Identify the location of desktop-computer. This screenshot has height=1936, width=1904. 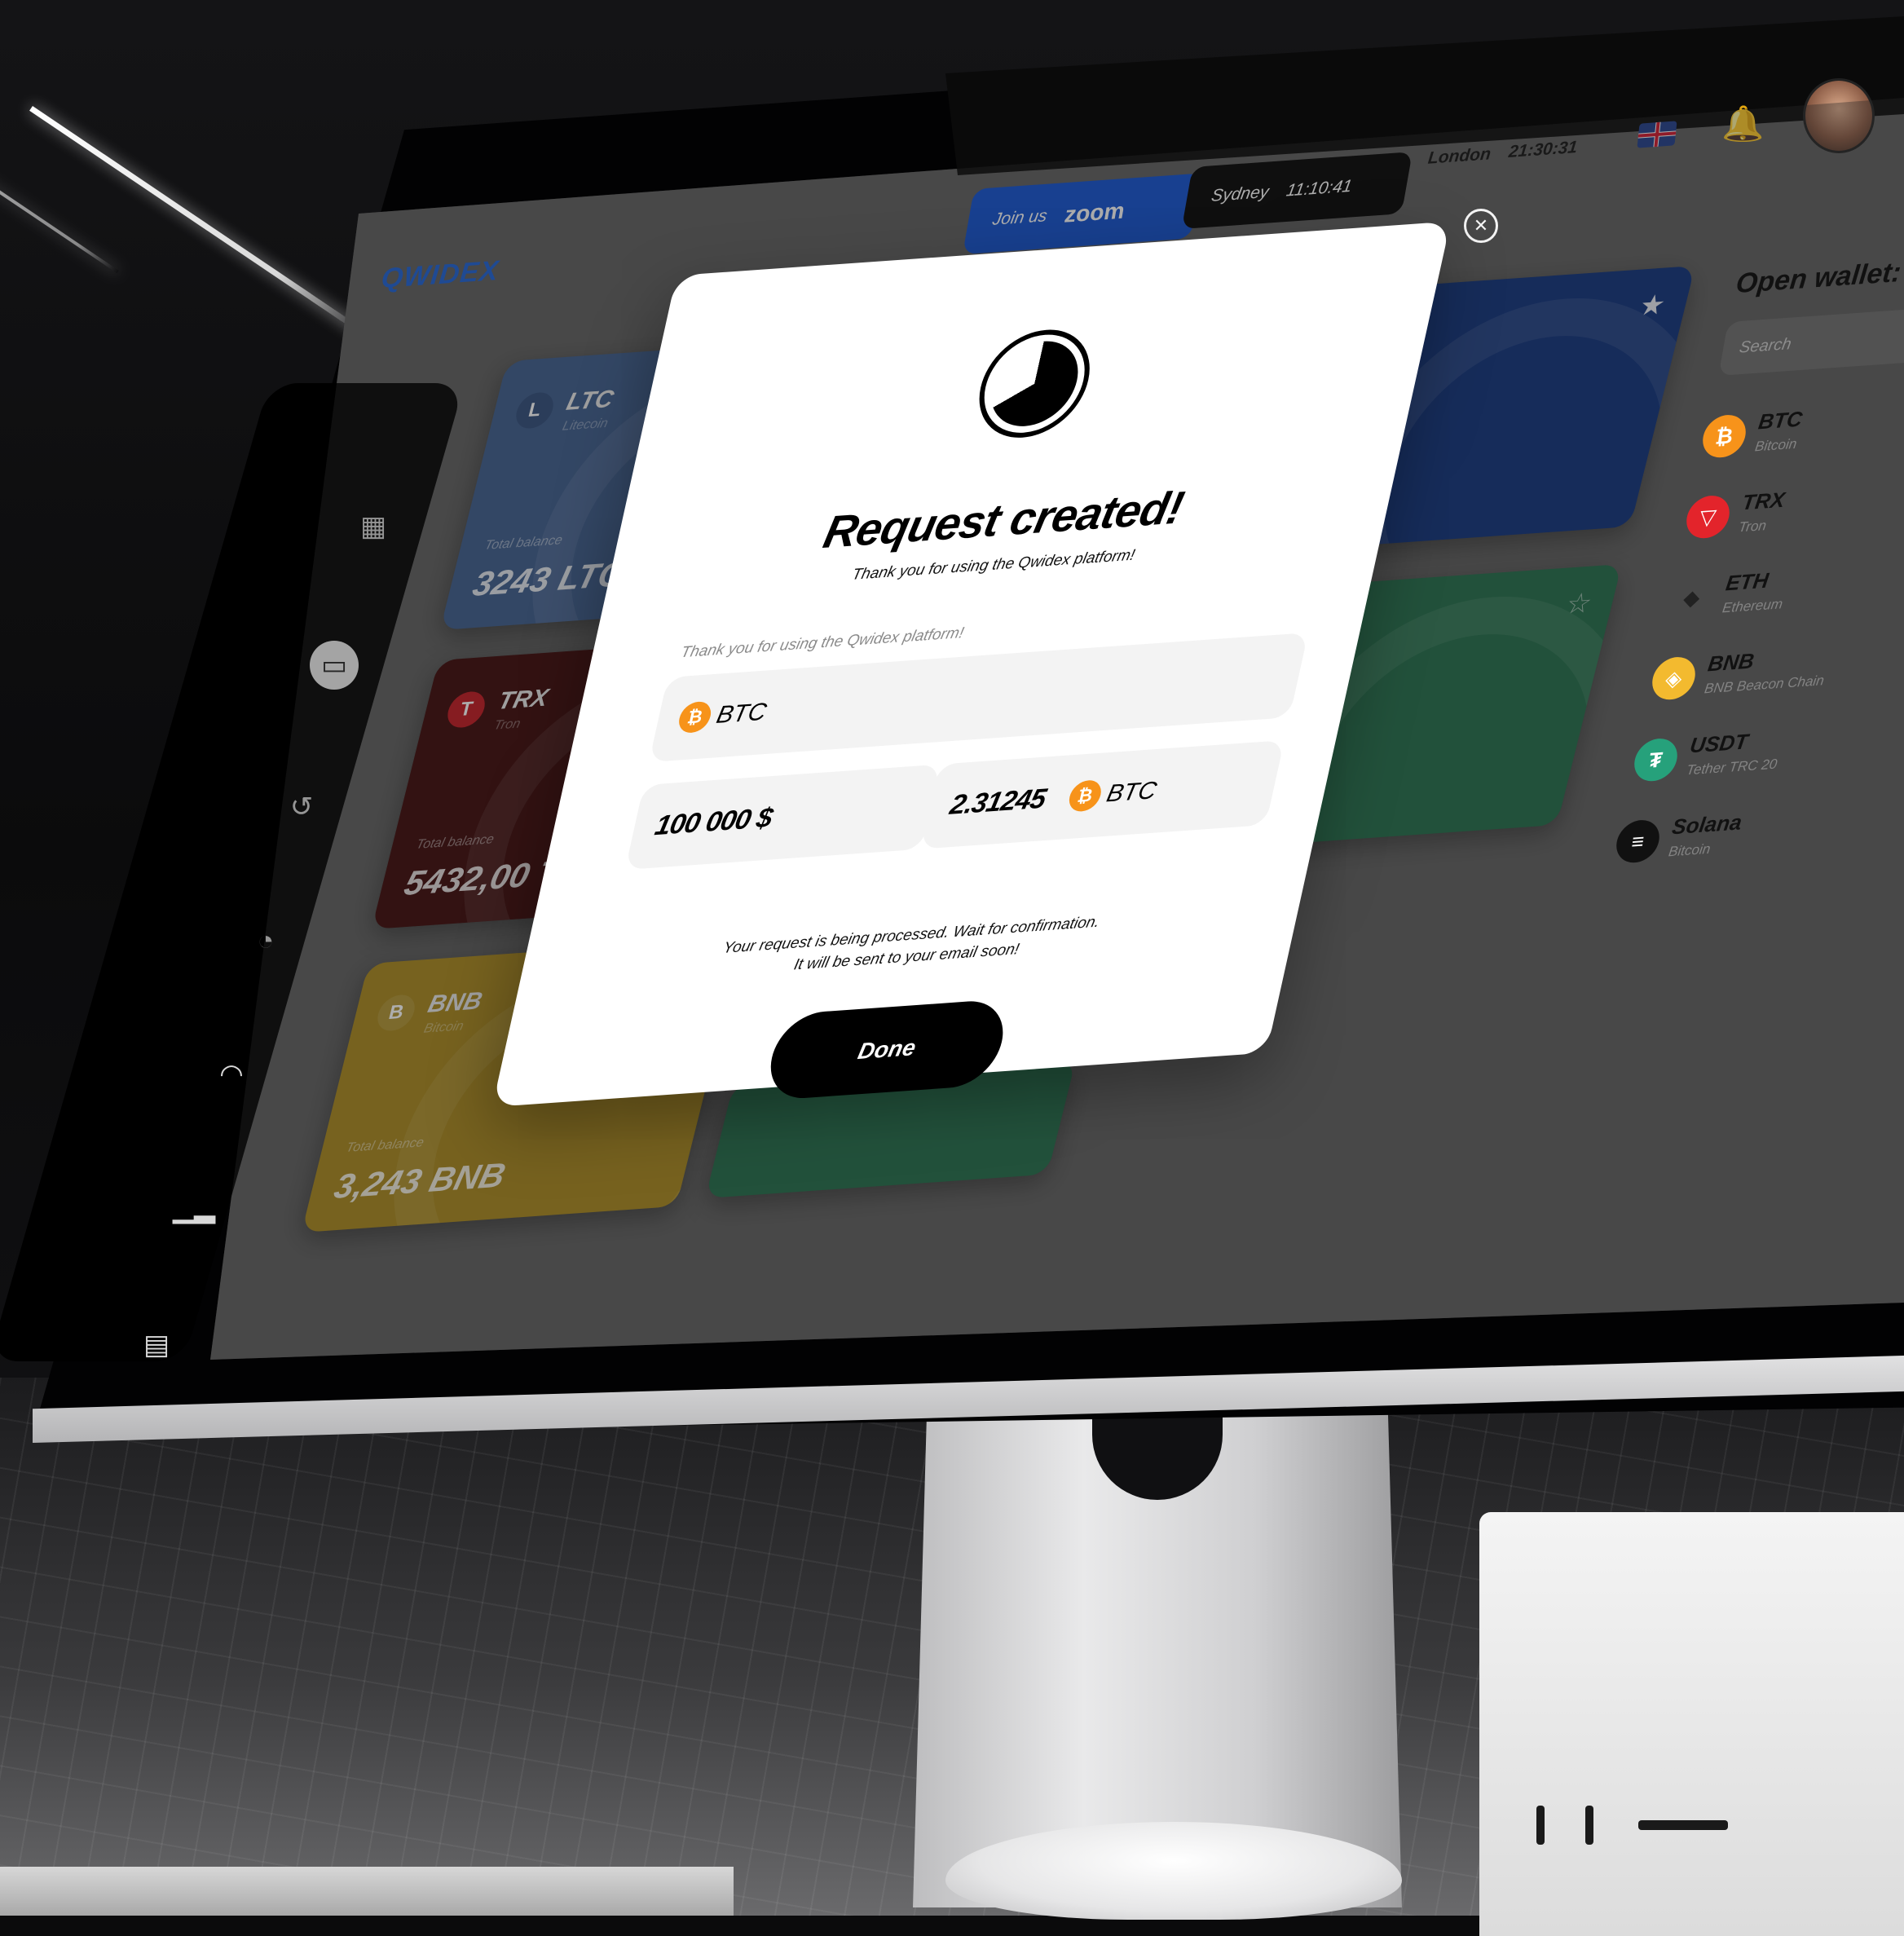
(1691, 1724).